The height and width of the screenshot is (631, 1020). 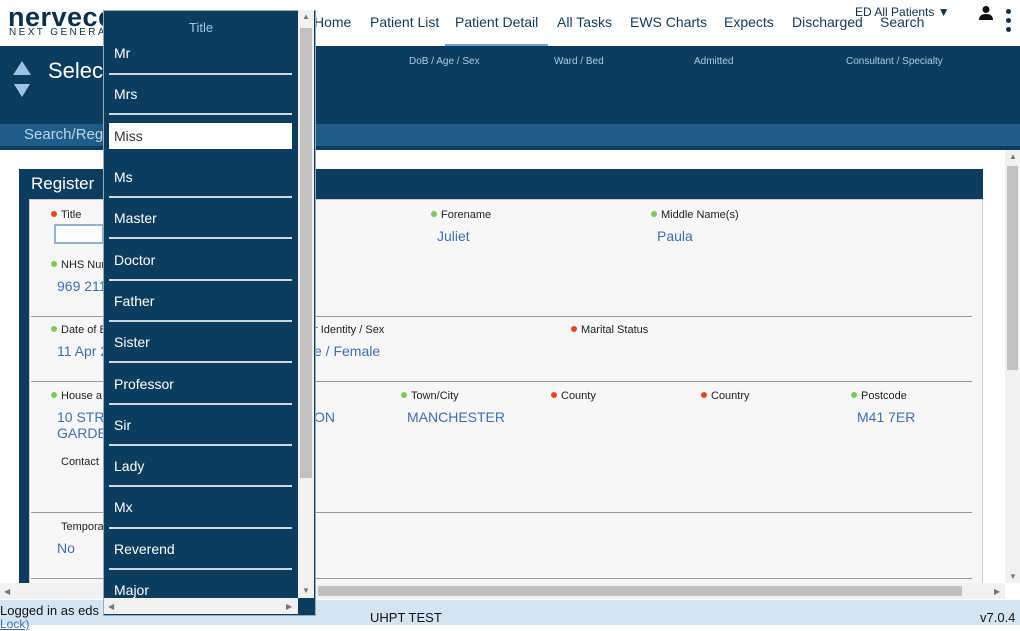 I want to click on option-father: Father, so click(x=134, y=301).